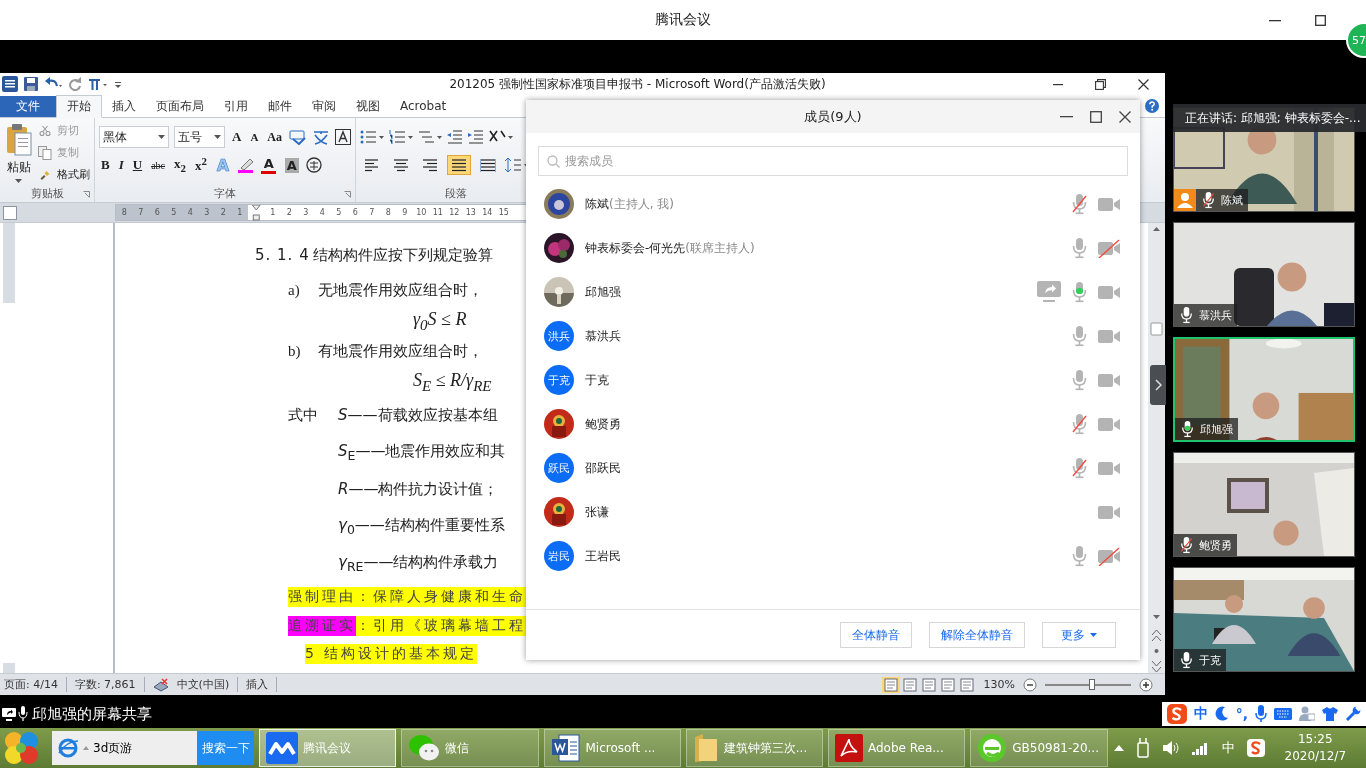 This screenshot has height=768, width=1366. What do you see at coordinates (641, 203) in the screenshot?
I see `member-role: (主持人, 我)` at bounding box center [641, 203].